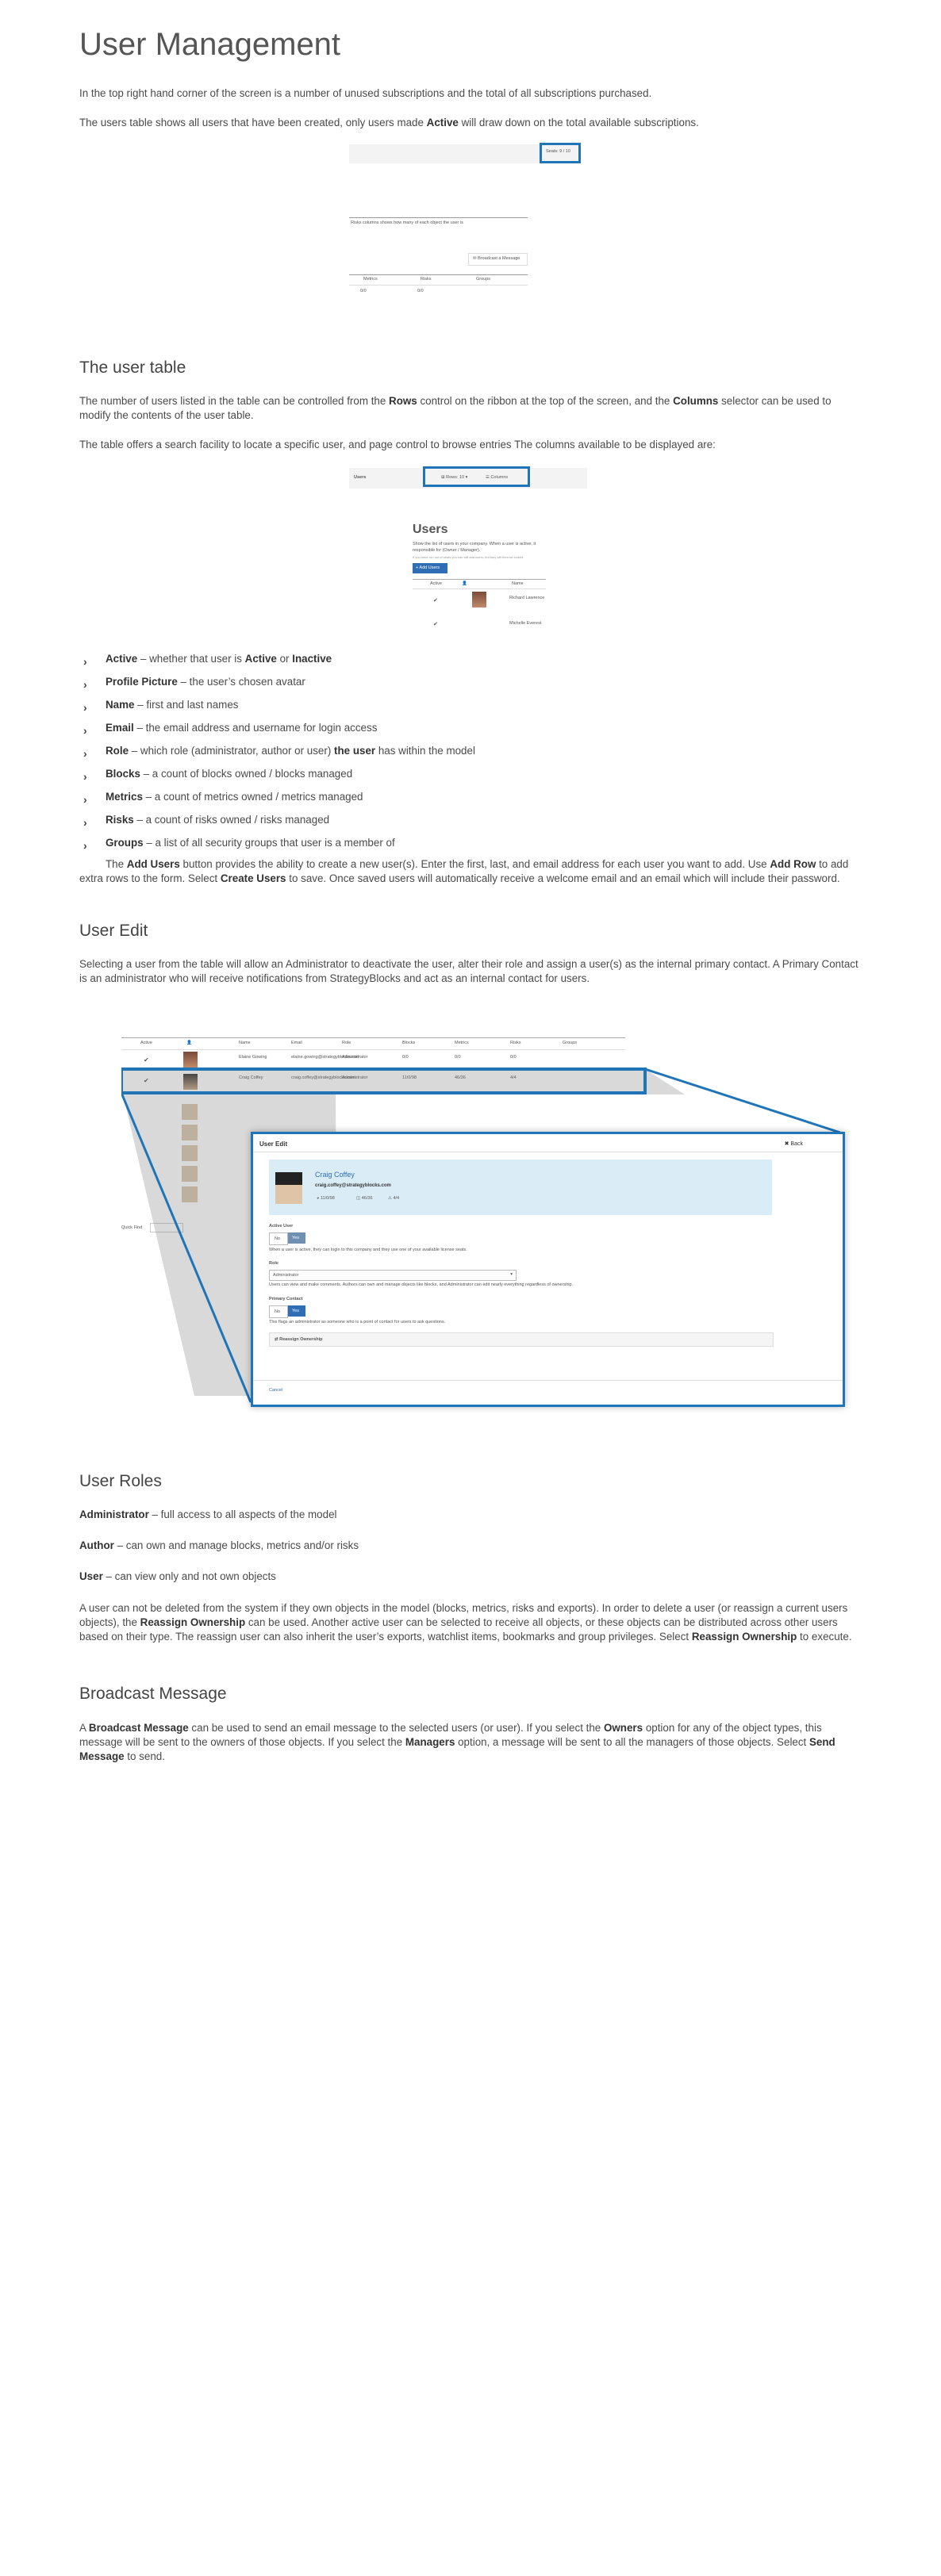 This screenshot has height=2576, width=941. I want to click on cancel-link: Cancel, so click(275, 1391).